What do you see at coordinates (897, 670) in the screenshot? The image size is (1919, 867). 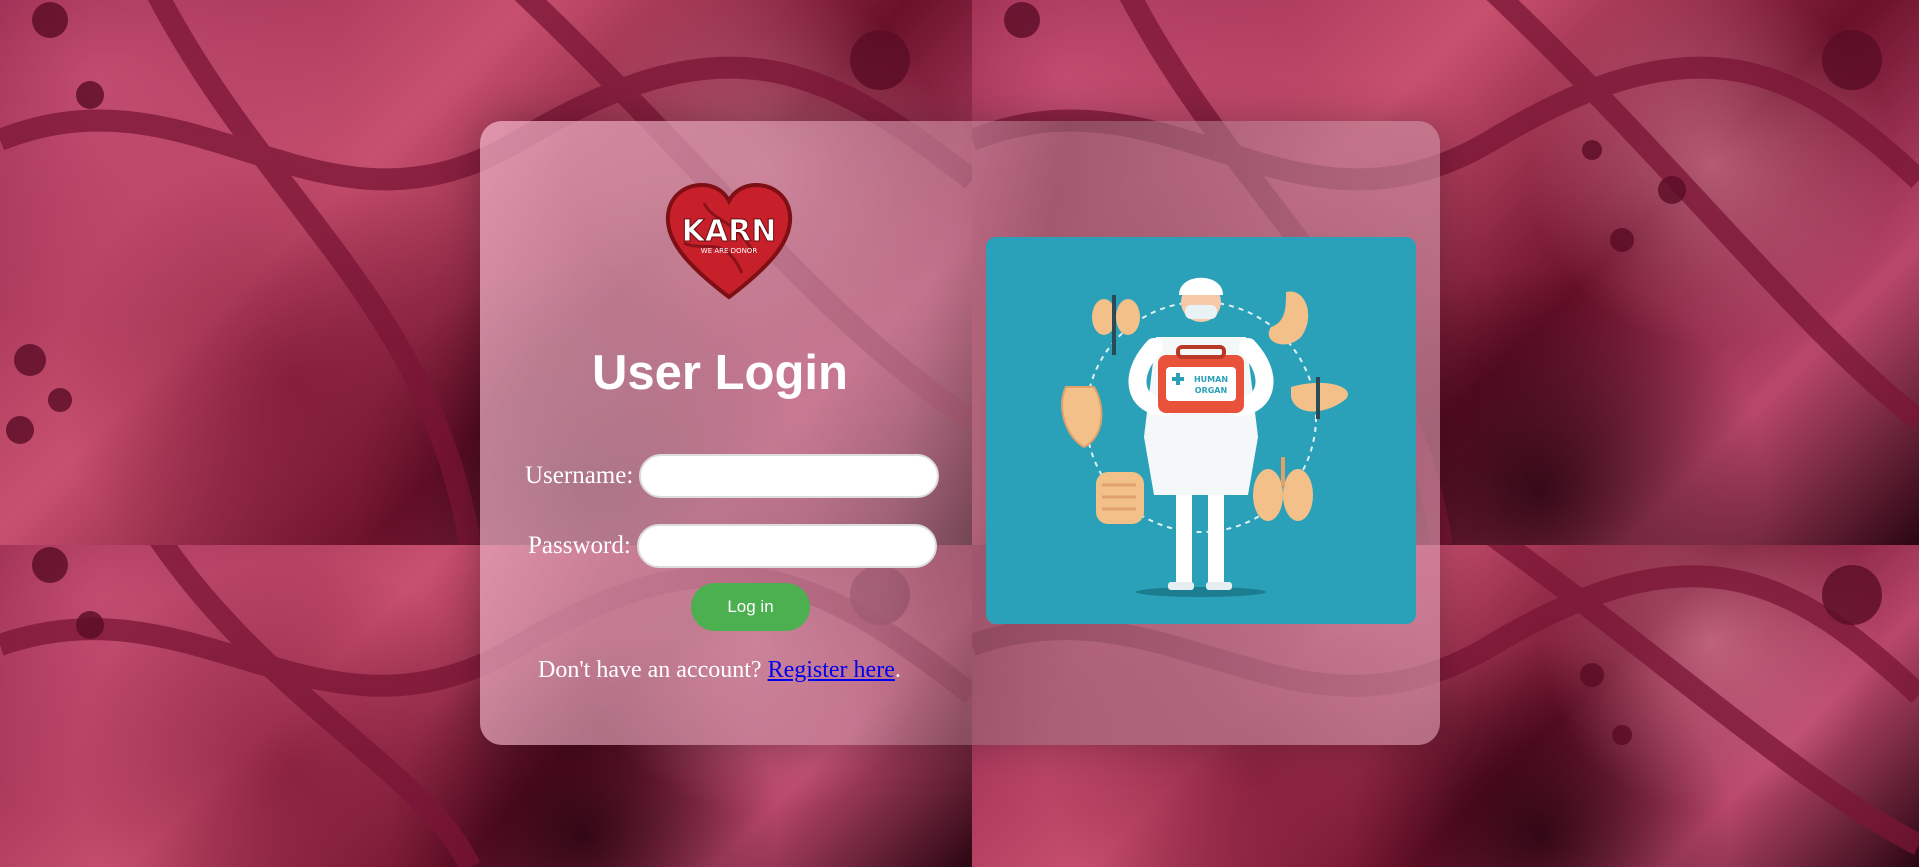 I see `register-suffix: .` at bounding box center [897, 670].